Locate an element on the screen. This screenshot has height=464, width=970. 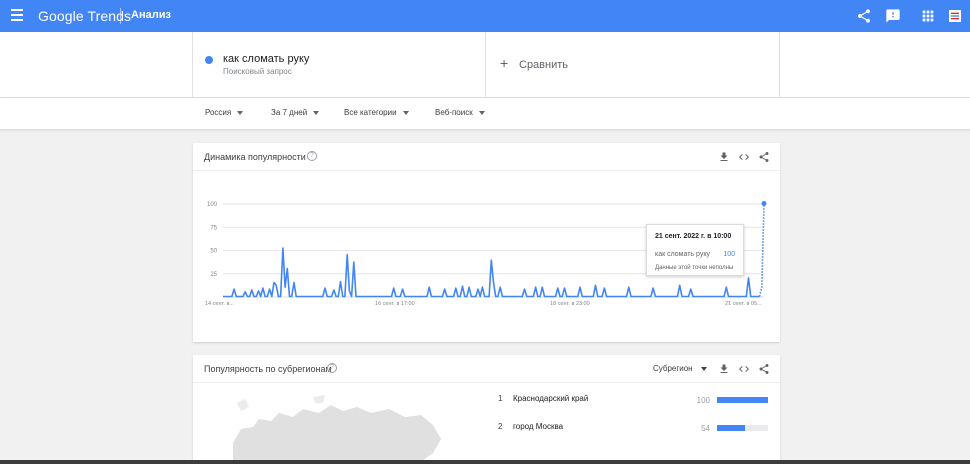
x-tick-label: 18 сент. в 23:00 is located at coordinates (570, 304).